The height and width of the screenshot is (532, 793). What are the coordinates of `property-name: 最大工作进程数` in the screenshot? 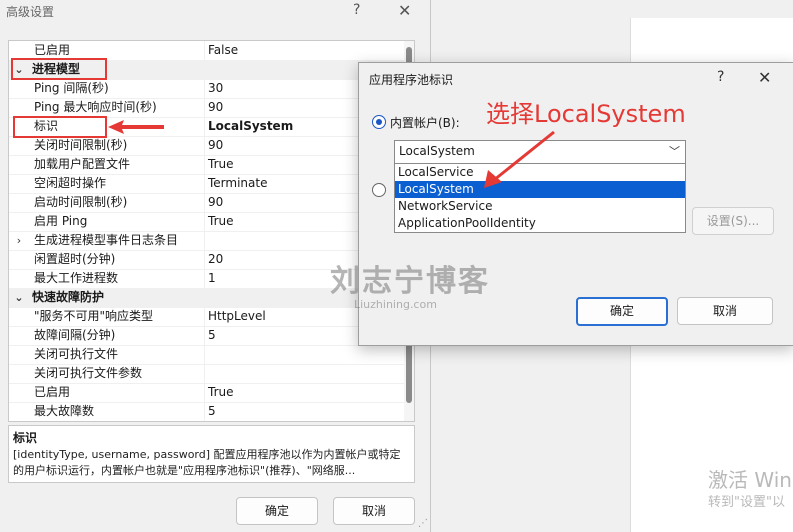 It's located at (76, 278).